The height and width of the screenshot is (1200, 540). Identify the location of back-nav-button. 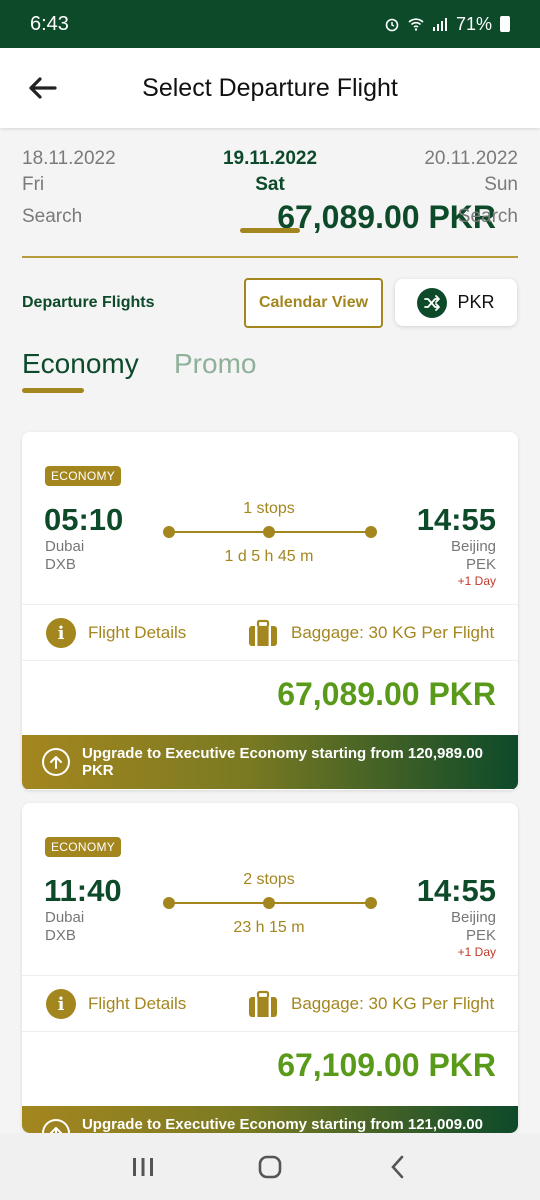
(397, 1167).